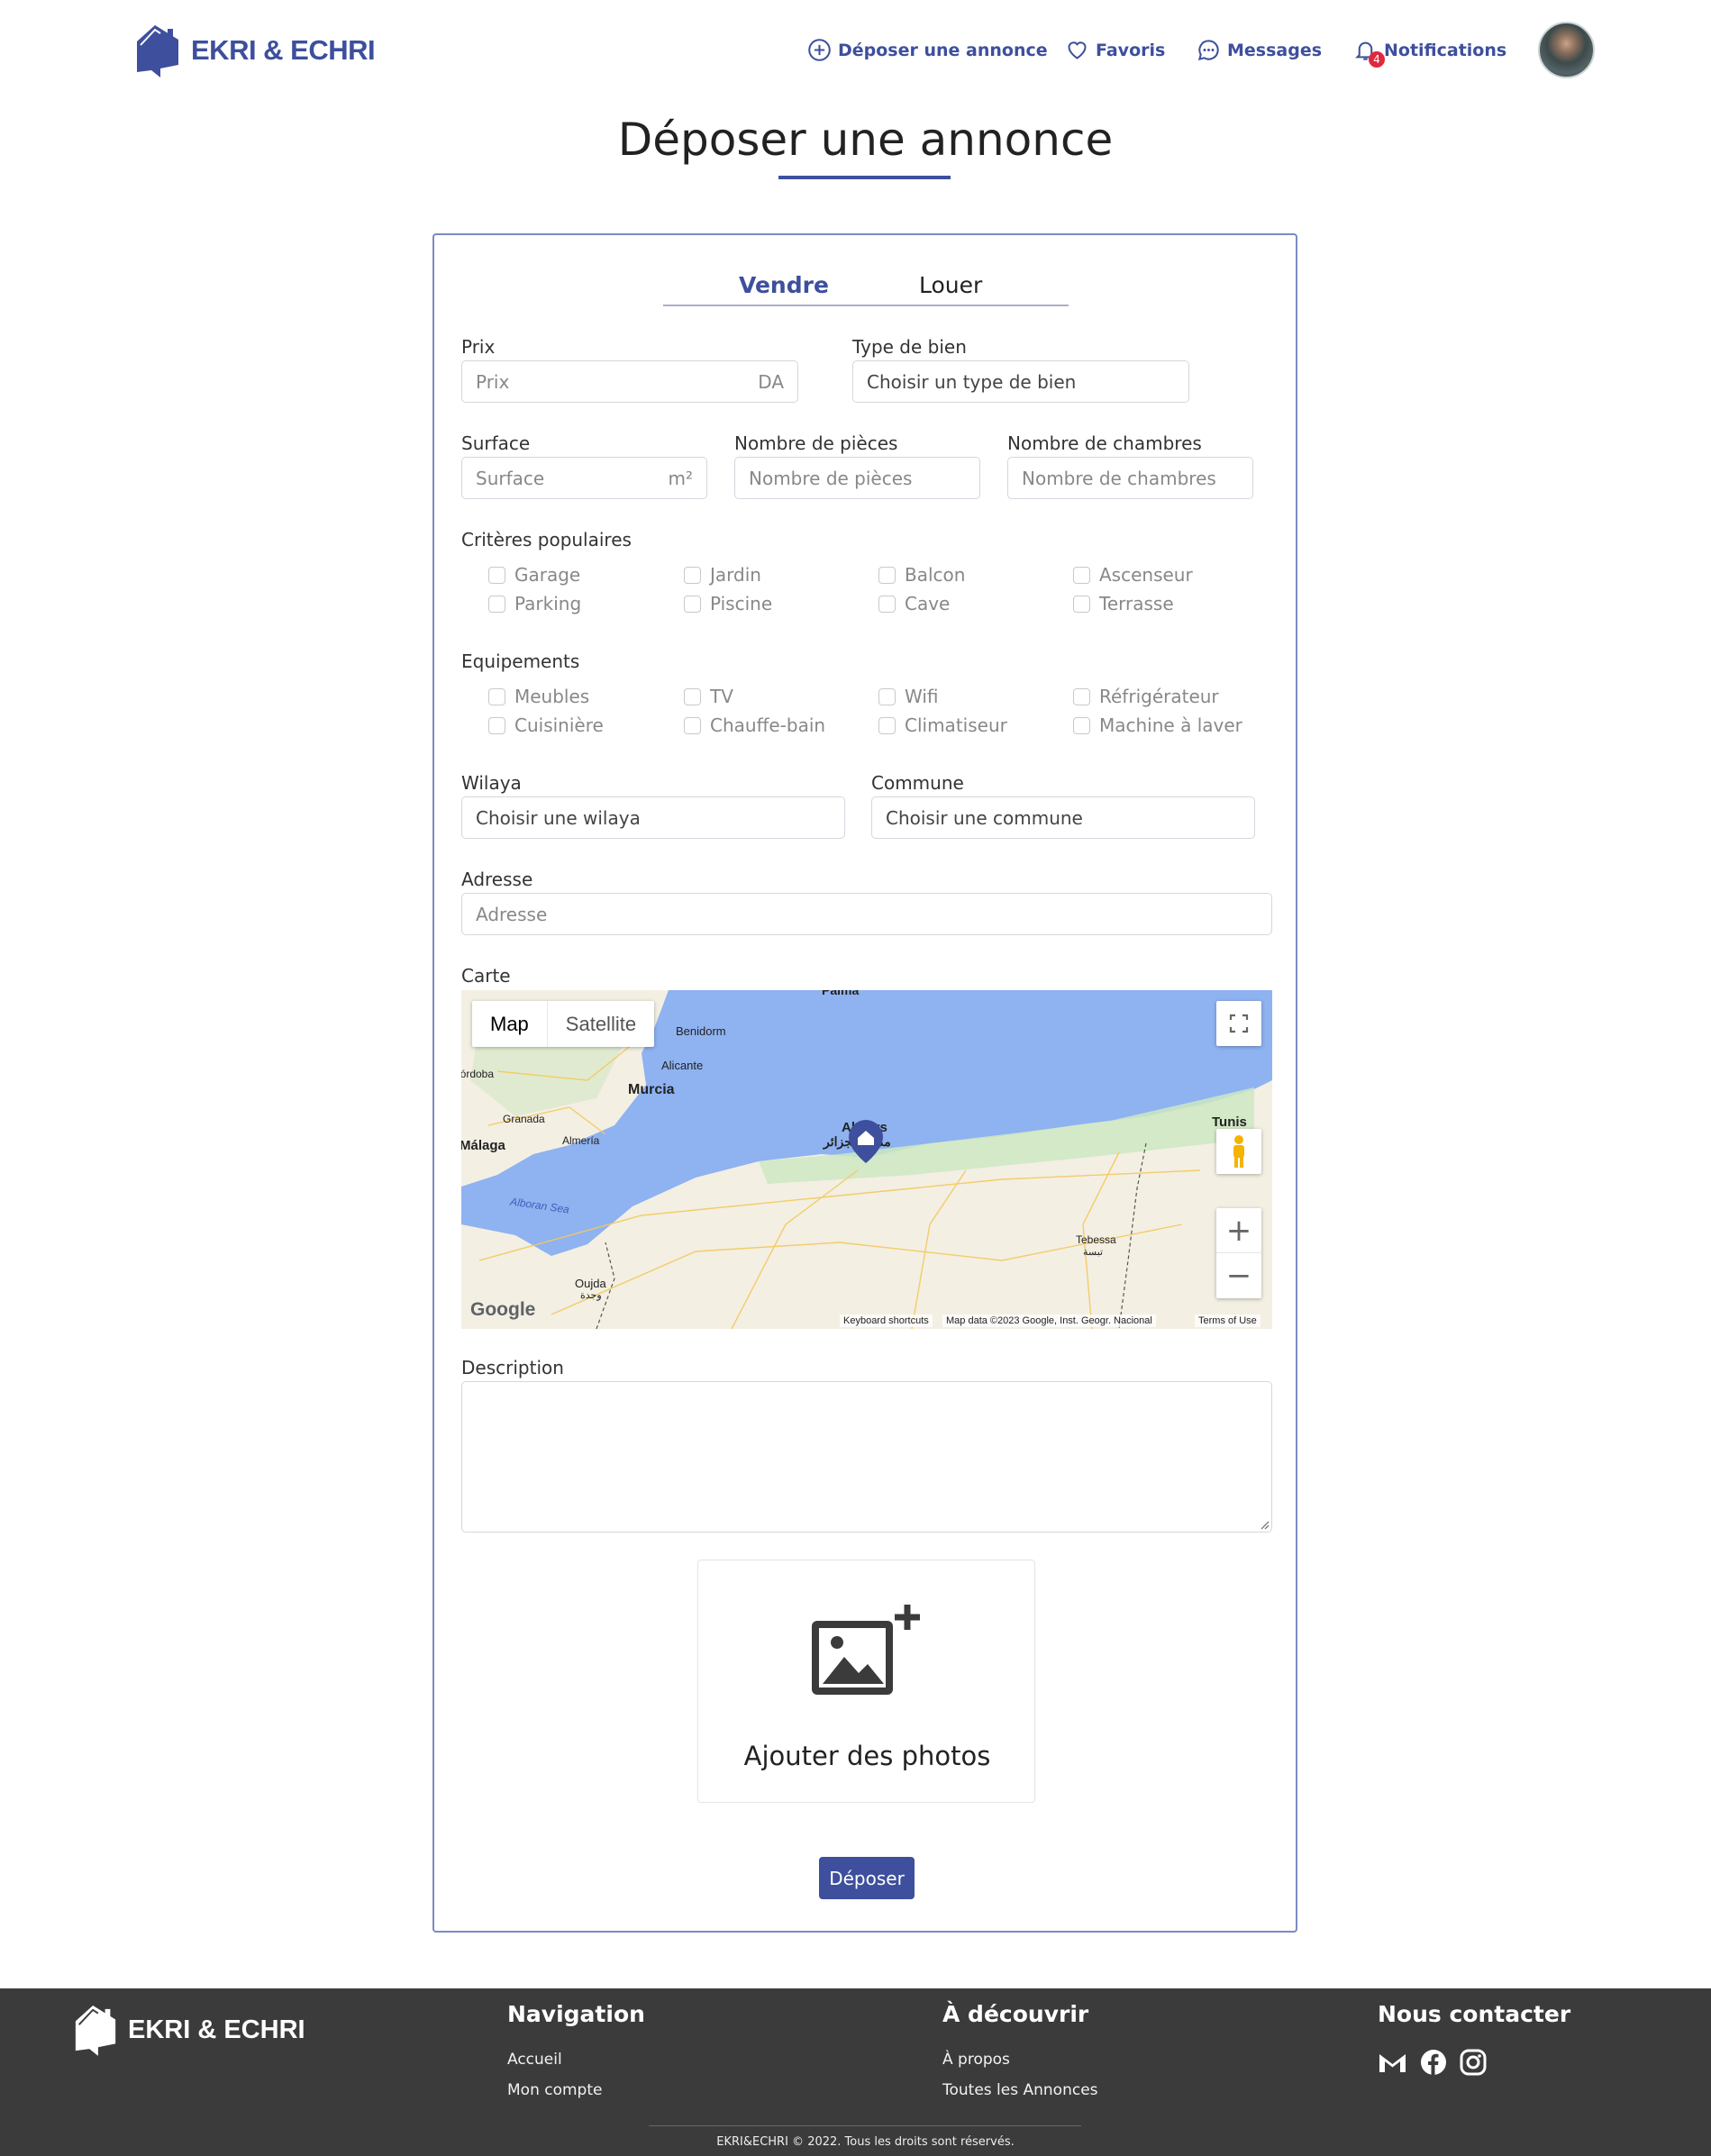 This screenshot has height=2156, width=1711. I want to click on checkbox-piscine: Piscine, so click(728, 603).